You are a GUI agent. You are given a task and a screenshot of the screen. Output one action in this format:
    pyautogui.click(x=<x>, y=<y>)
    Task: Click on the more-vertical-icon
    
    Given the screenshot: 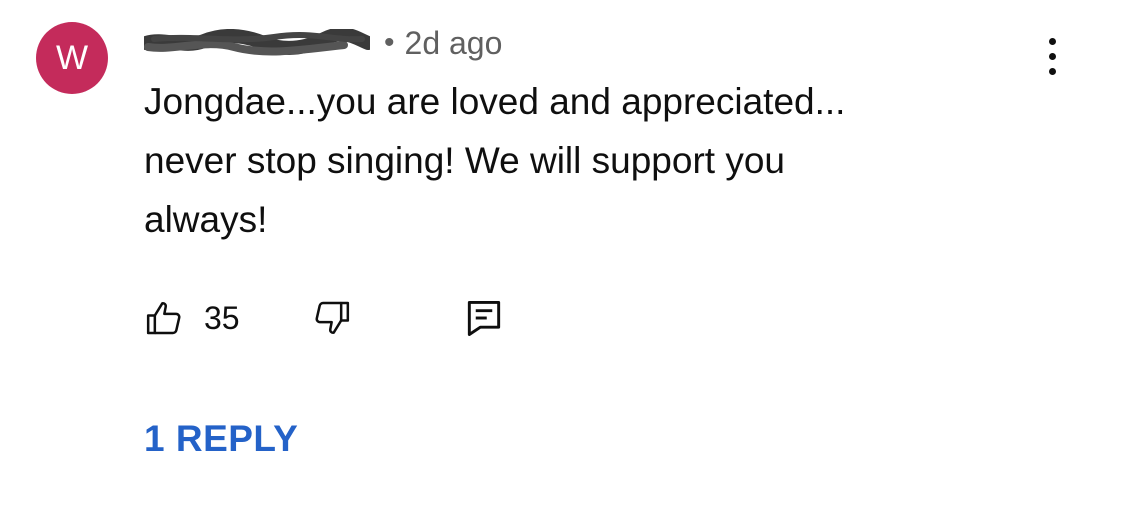 What is the action you would take?
    pyautogui.click(x=1052, y=41)
    